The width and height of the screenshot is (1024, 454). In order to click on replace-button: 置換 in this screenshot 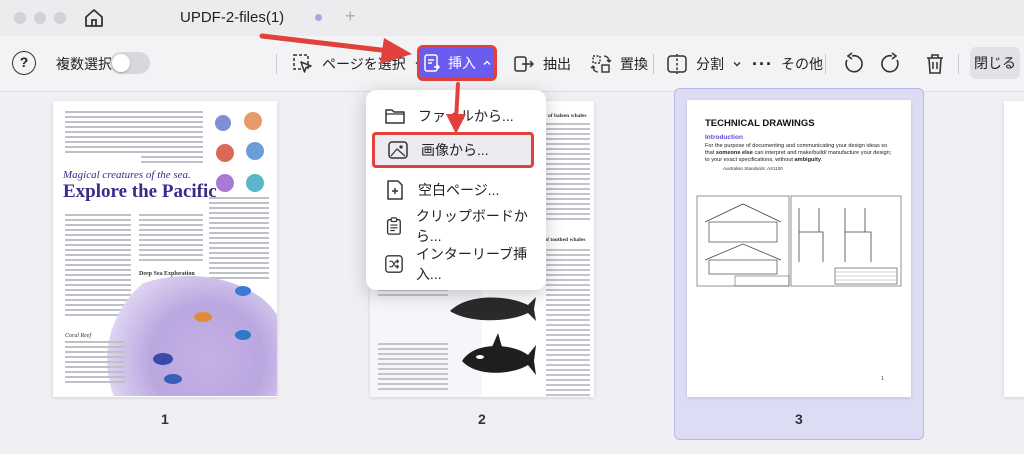, I will do `click(619, 64)`.